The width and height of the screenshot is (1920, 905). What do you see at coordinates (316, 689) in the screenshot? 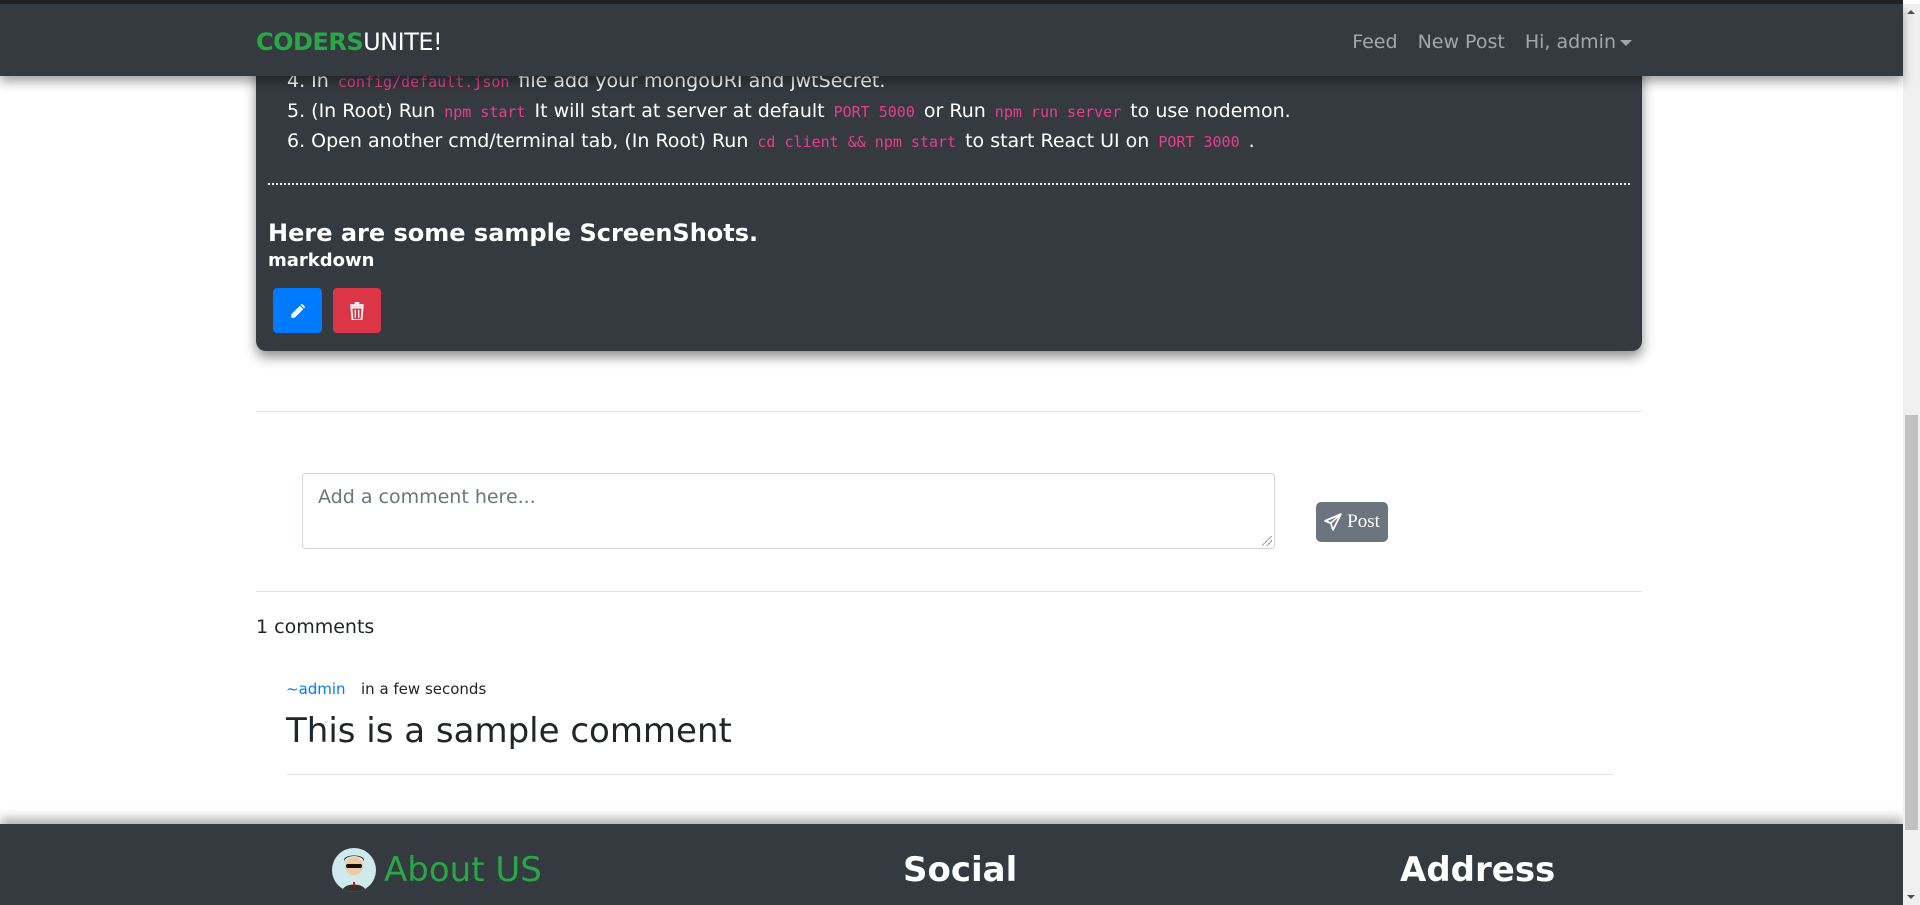
I see `comment-author-link: ~admin` at bounding box center [316, 689].